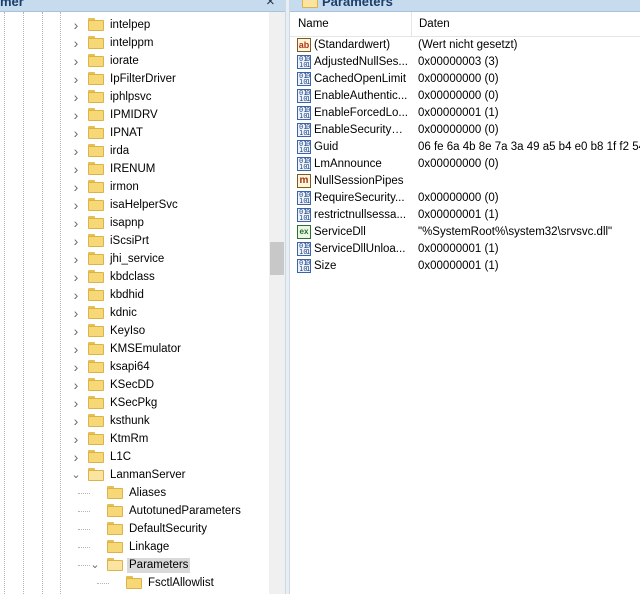  I want to click on scrollbar-thumb, so click(277, 258).